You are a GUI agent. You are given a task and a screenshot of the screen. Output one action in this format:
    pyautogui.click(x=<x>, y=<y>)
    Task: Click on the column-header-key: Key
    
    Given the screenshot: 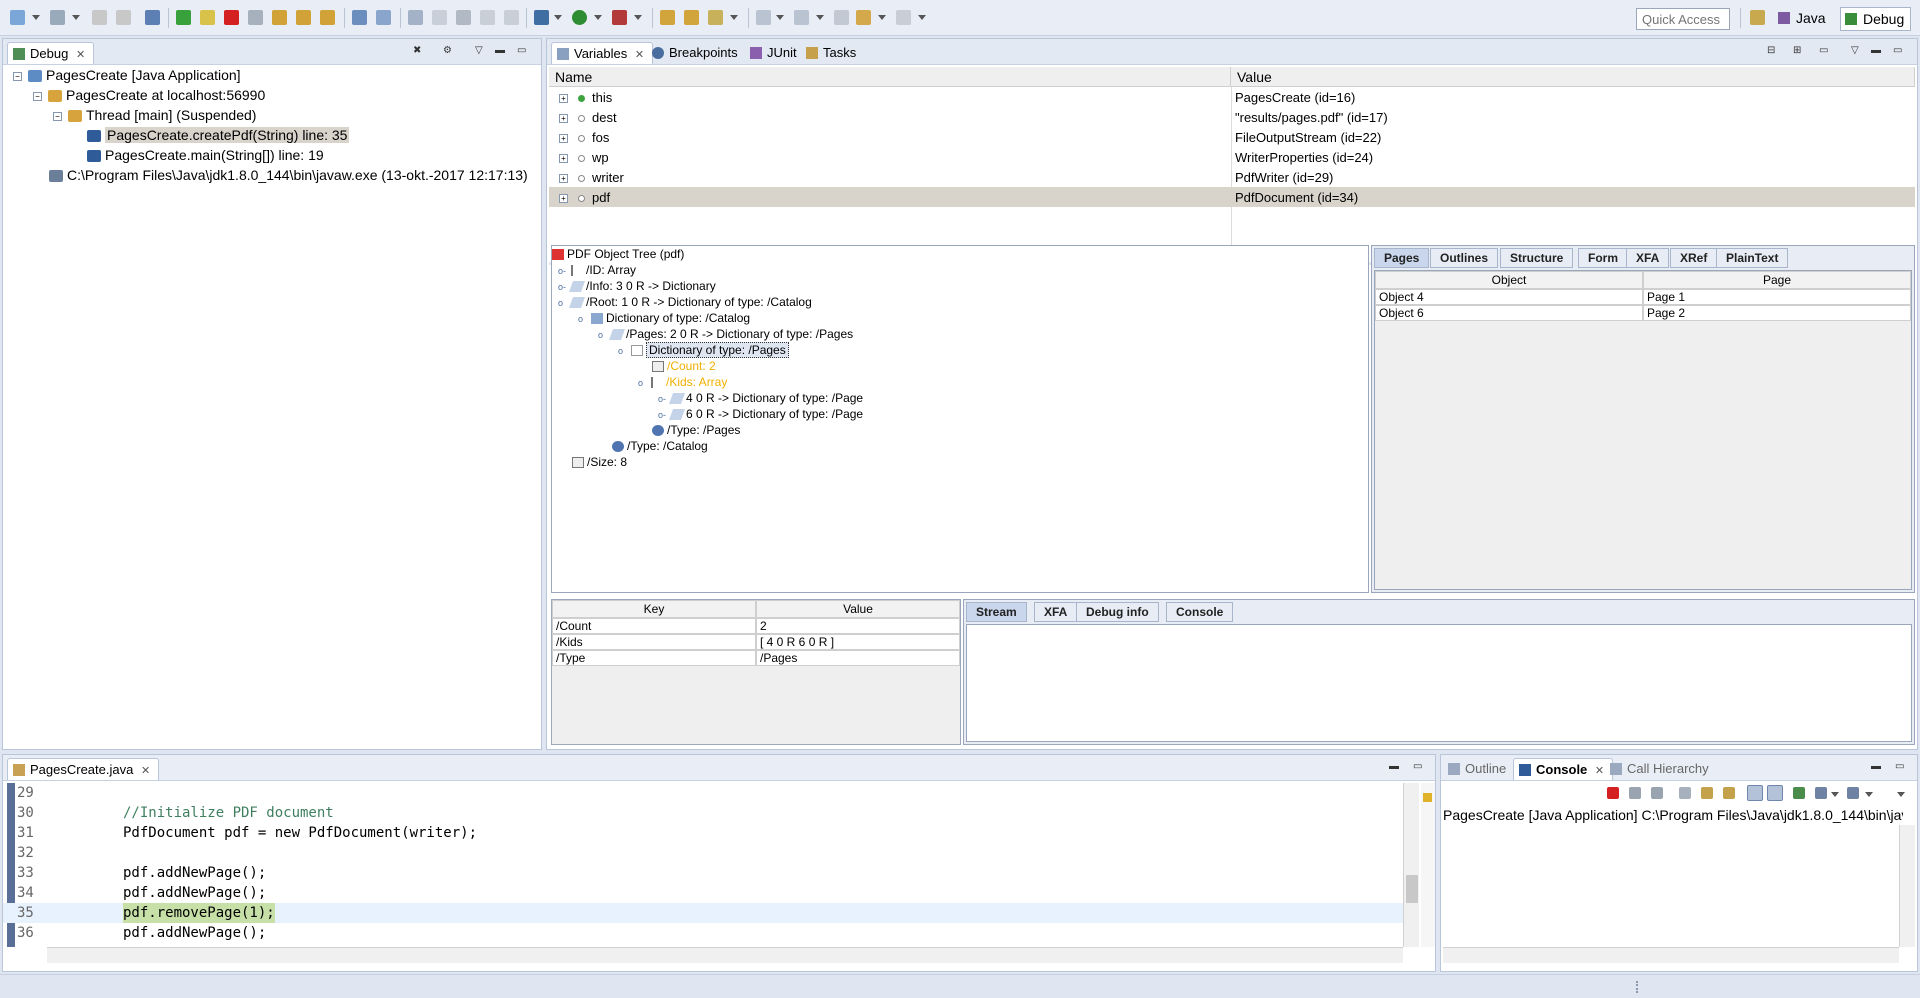 What is the action you would take?
    pyautogui.click(x=654, y=609)
    